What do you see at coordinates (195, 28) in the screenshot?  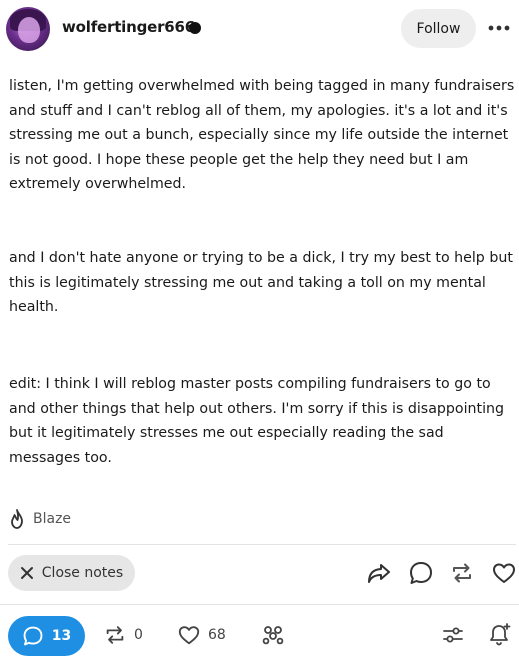 I see `status-dot` at bounding box center [195, 28].